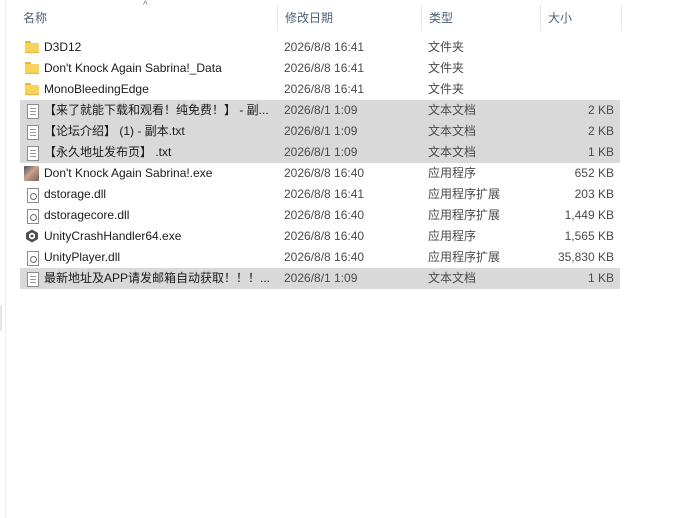 Image resolution: width=689 pixels, height=518 pixels. What do you see at coordinates (594, 173) in the screenshot?
I see `file-size: 652 KB` at bounding box center [594, 173].